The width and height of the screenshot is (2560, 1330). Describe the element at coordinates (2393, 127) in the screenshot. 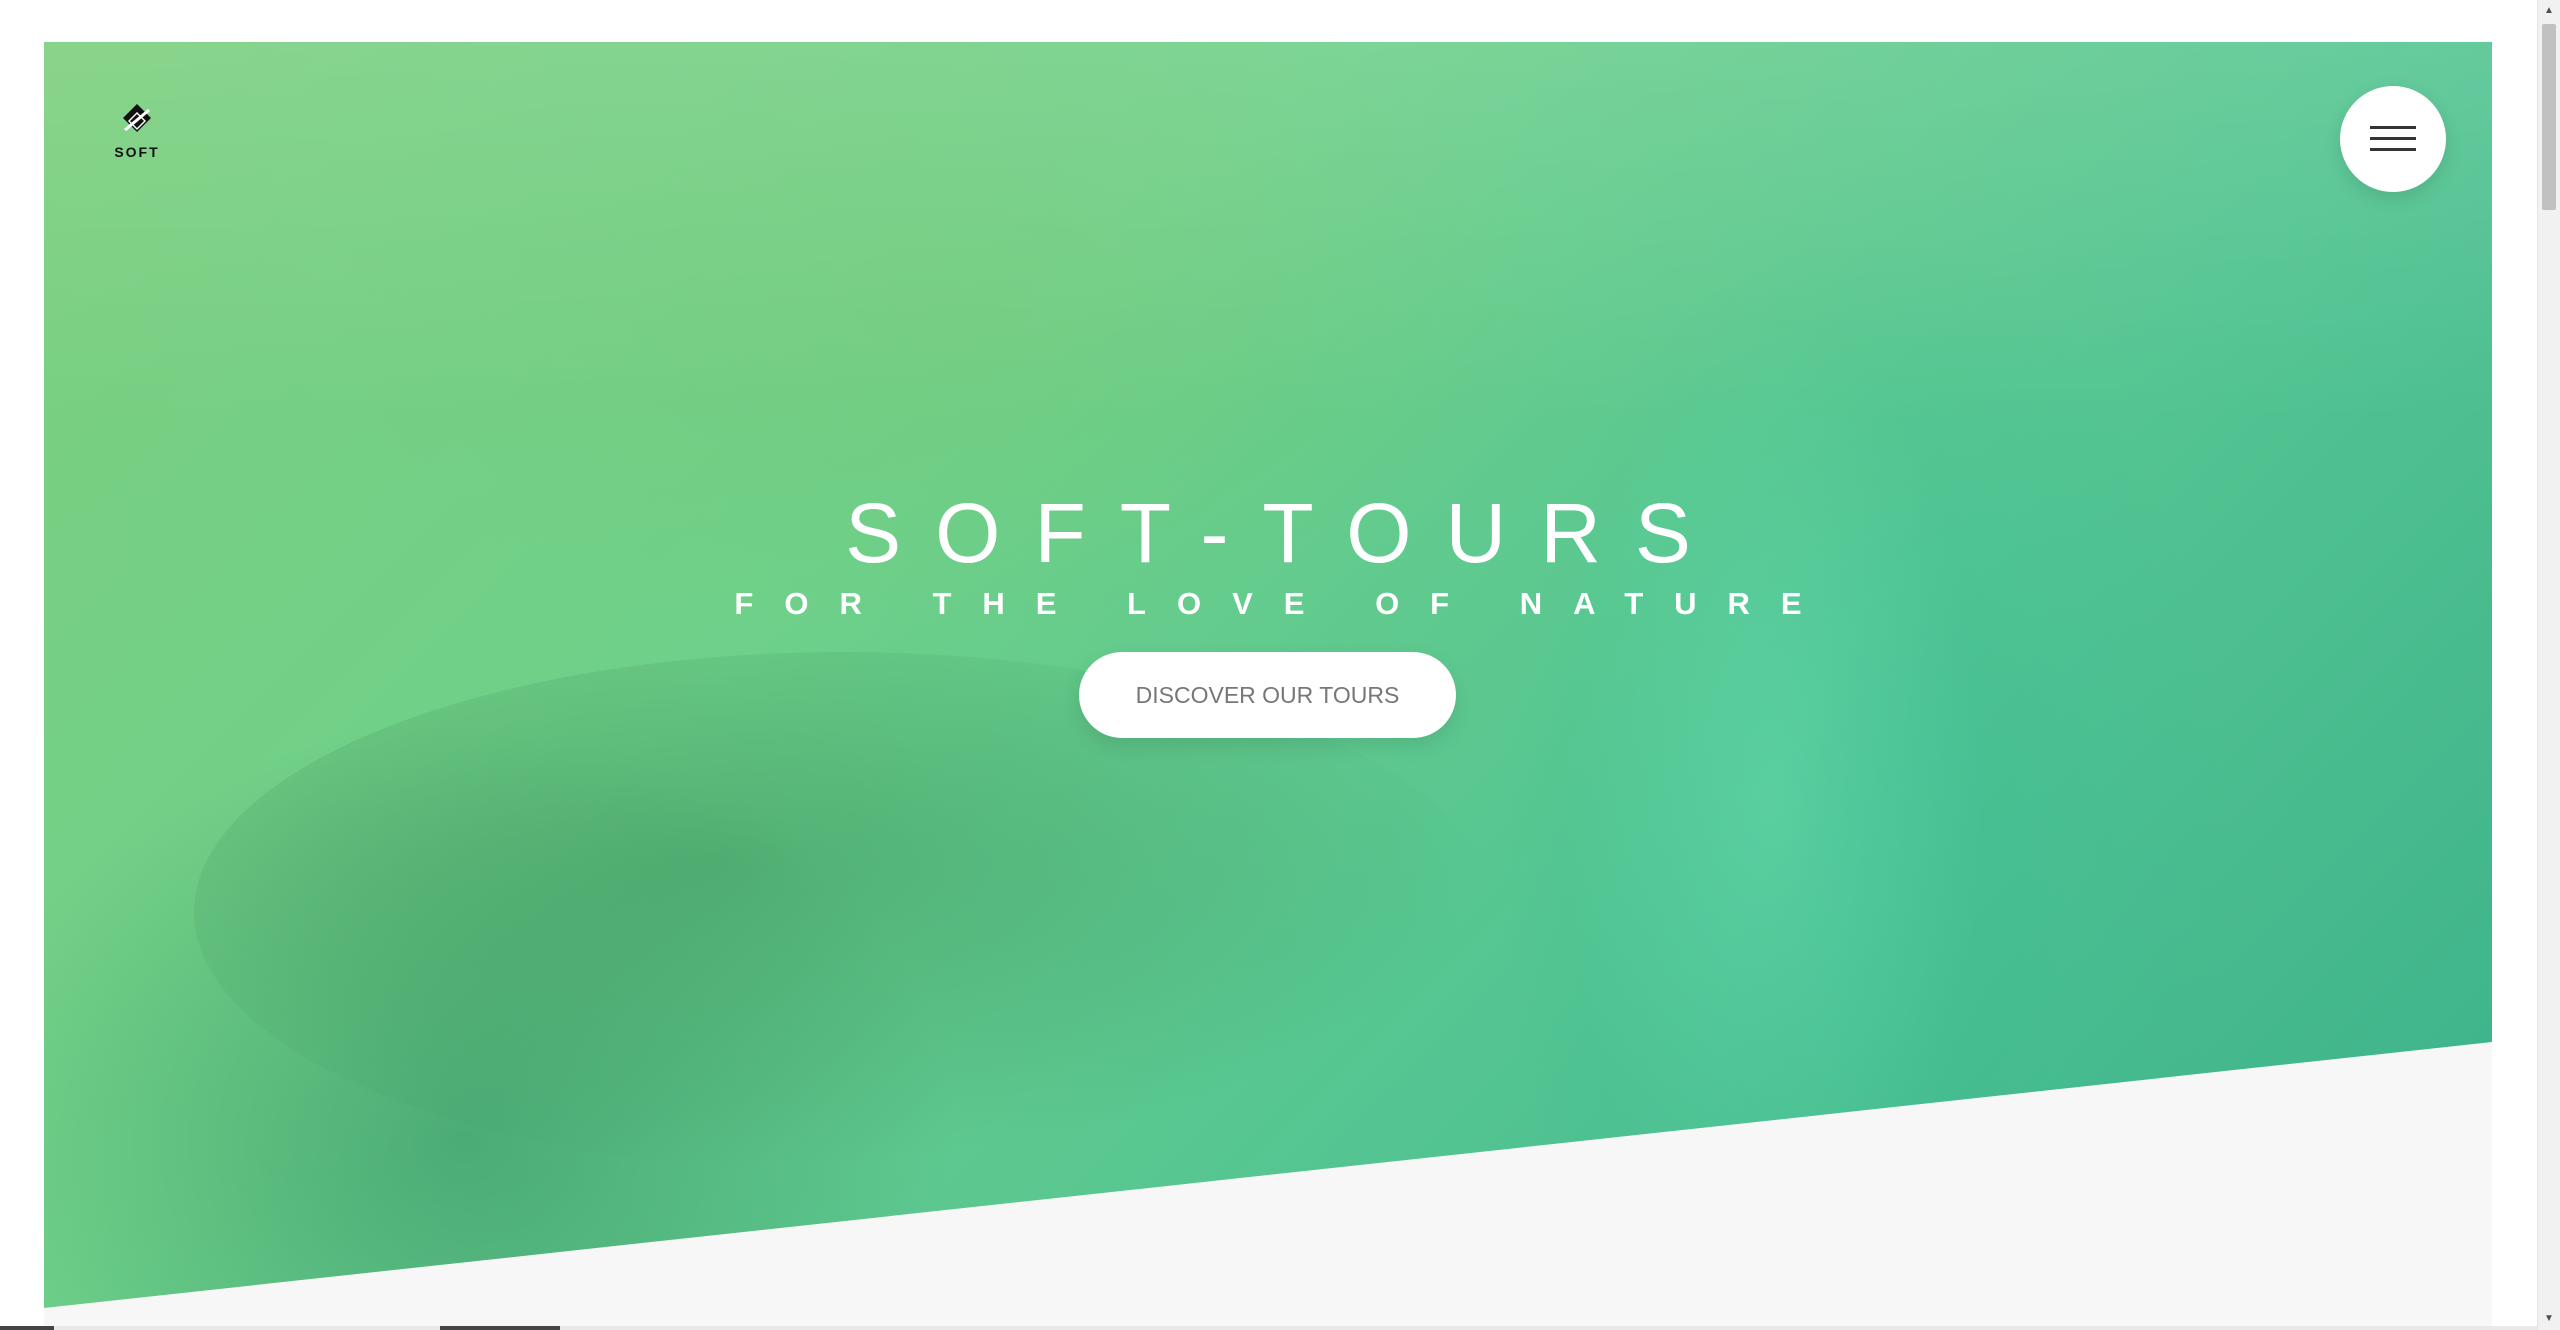

I see `hamburger-menu-icon` at that location.